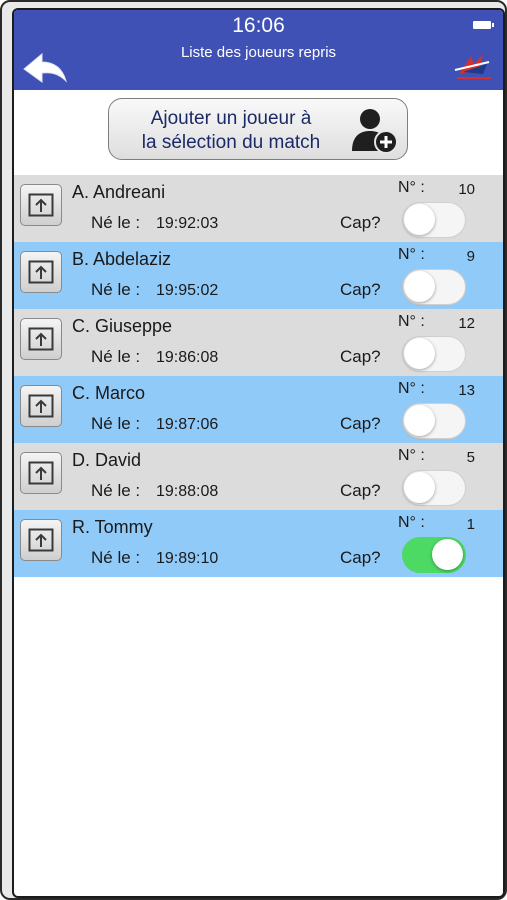 The width and height of the screenshot is (507, 900). Describe the element at coordinates (187, 558) in the screenshot. I see `born-value: 19:89:10` at that location.